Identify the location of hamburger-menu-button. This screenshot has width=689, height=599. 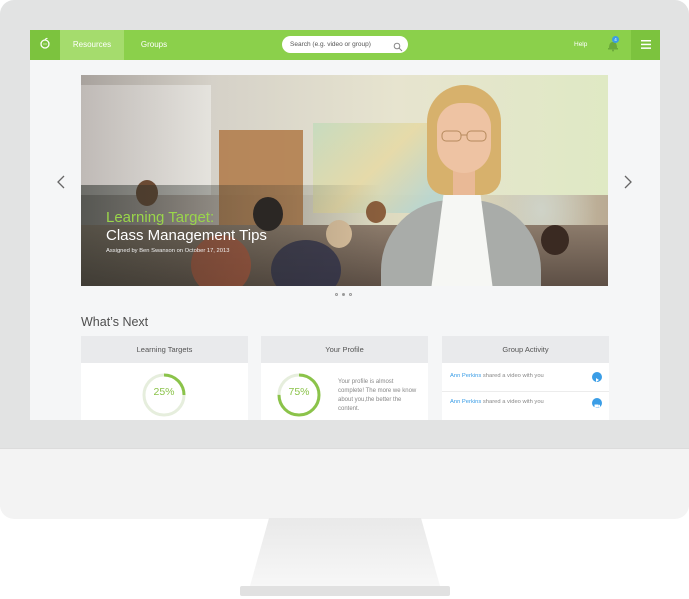
(645, 45).